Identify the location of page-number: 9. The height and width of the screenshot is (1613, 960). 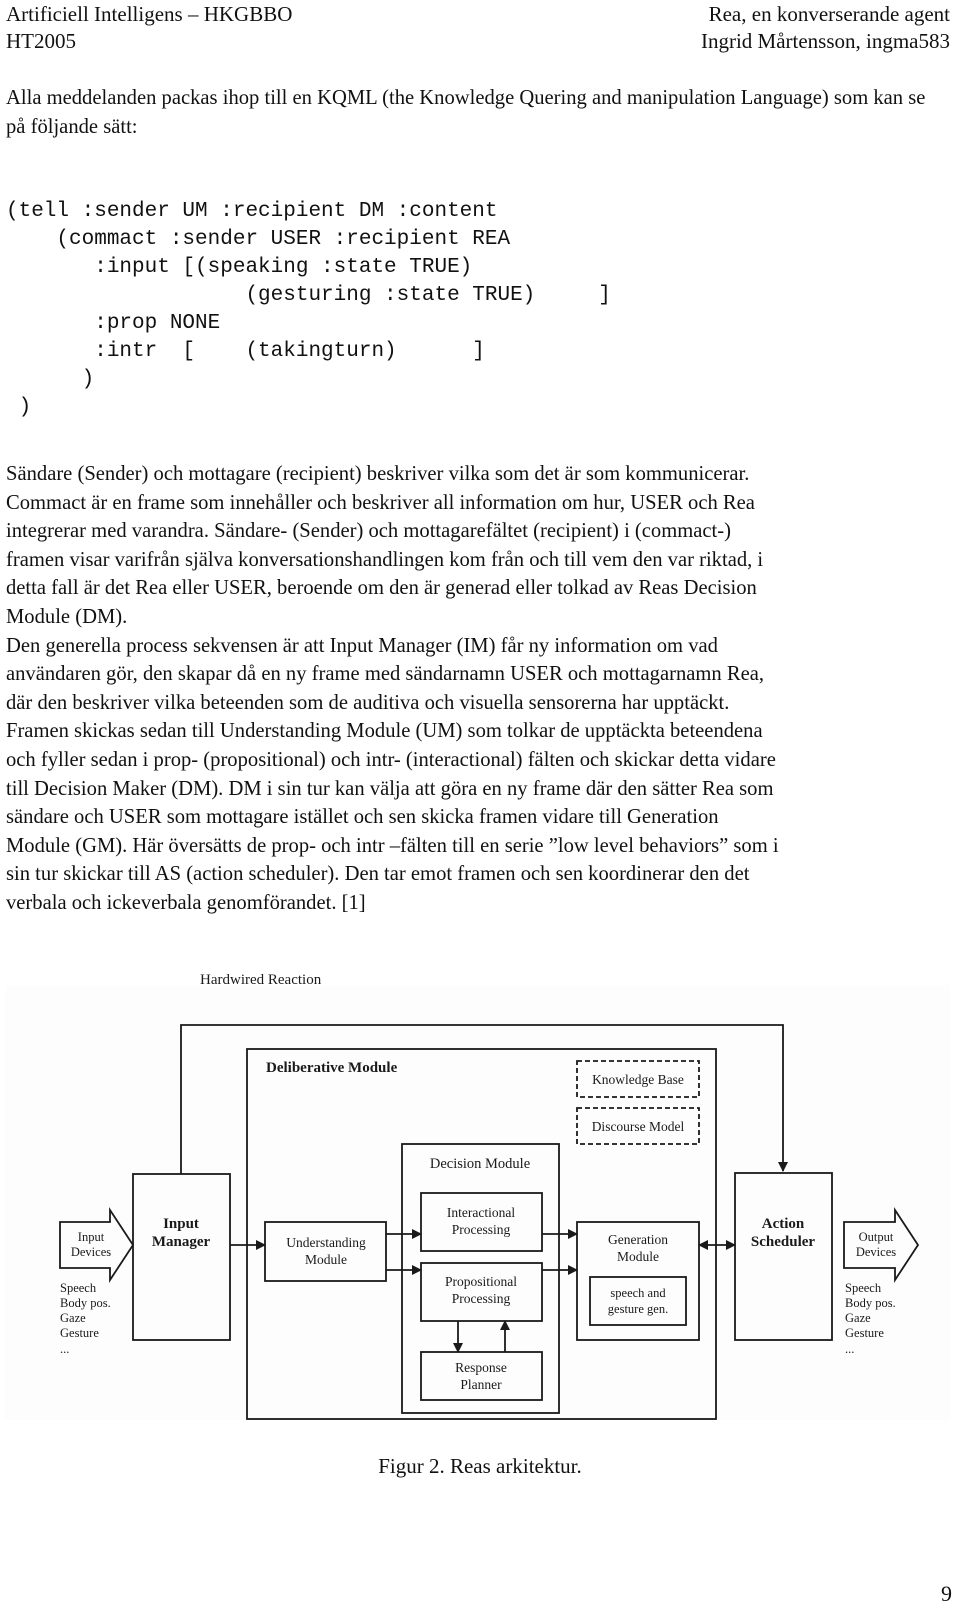
(946, 1593).